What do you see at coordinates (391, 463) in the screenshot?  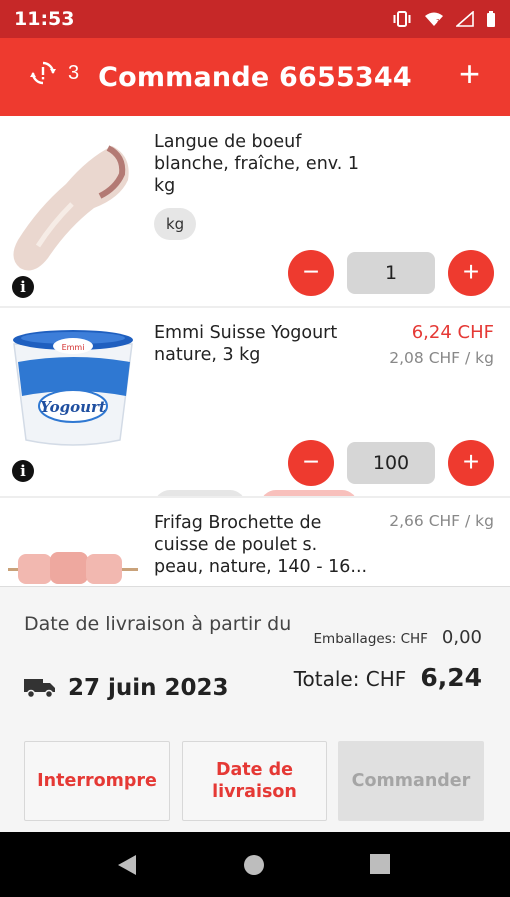 I see `quantity-field: 100` at bounding box center [391, 463].